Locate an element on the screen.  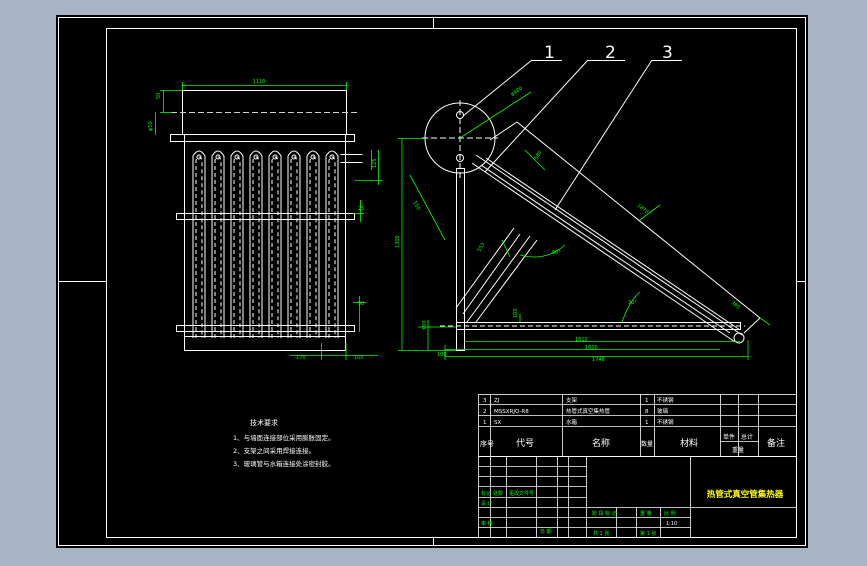
dim-small-bottom: 100 is located at coordinates (442, 355).